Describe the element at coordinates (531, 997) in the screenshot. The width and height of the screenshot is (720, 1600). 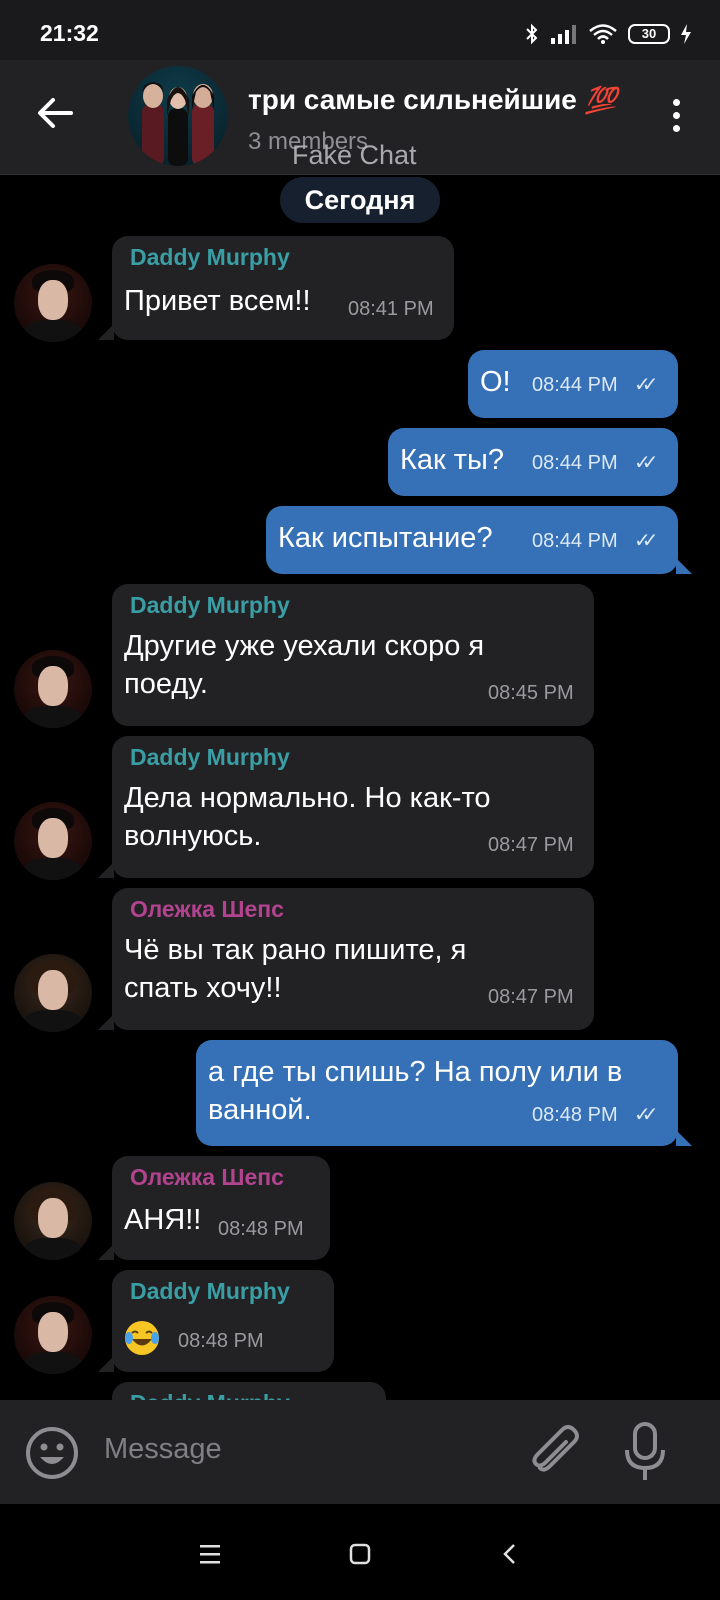
I see `message-time: 08:47 PM` at that location.